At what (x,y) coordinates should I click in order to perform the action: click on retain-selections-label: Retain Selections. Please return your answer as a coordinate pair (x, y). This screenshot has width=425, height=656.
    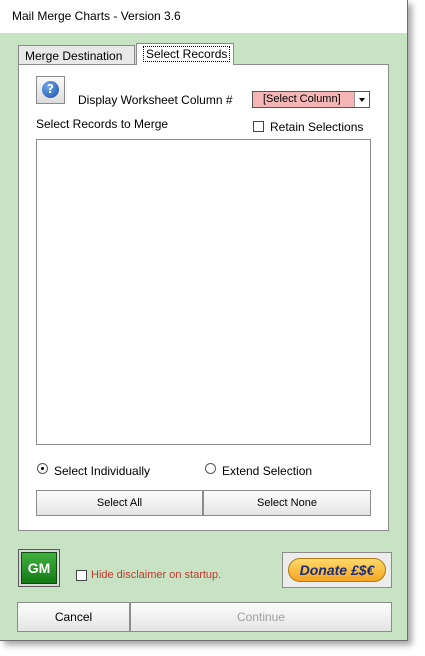
    Looking at the image, I should click on (317, 127).